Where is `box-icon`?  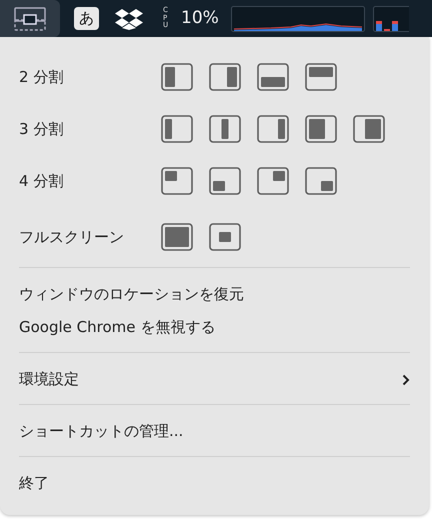
box-icon is located at coordinates (129, 19).